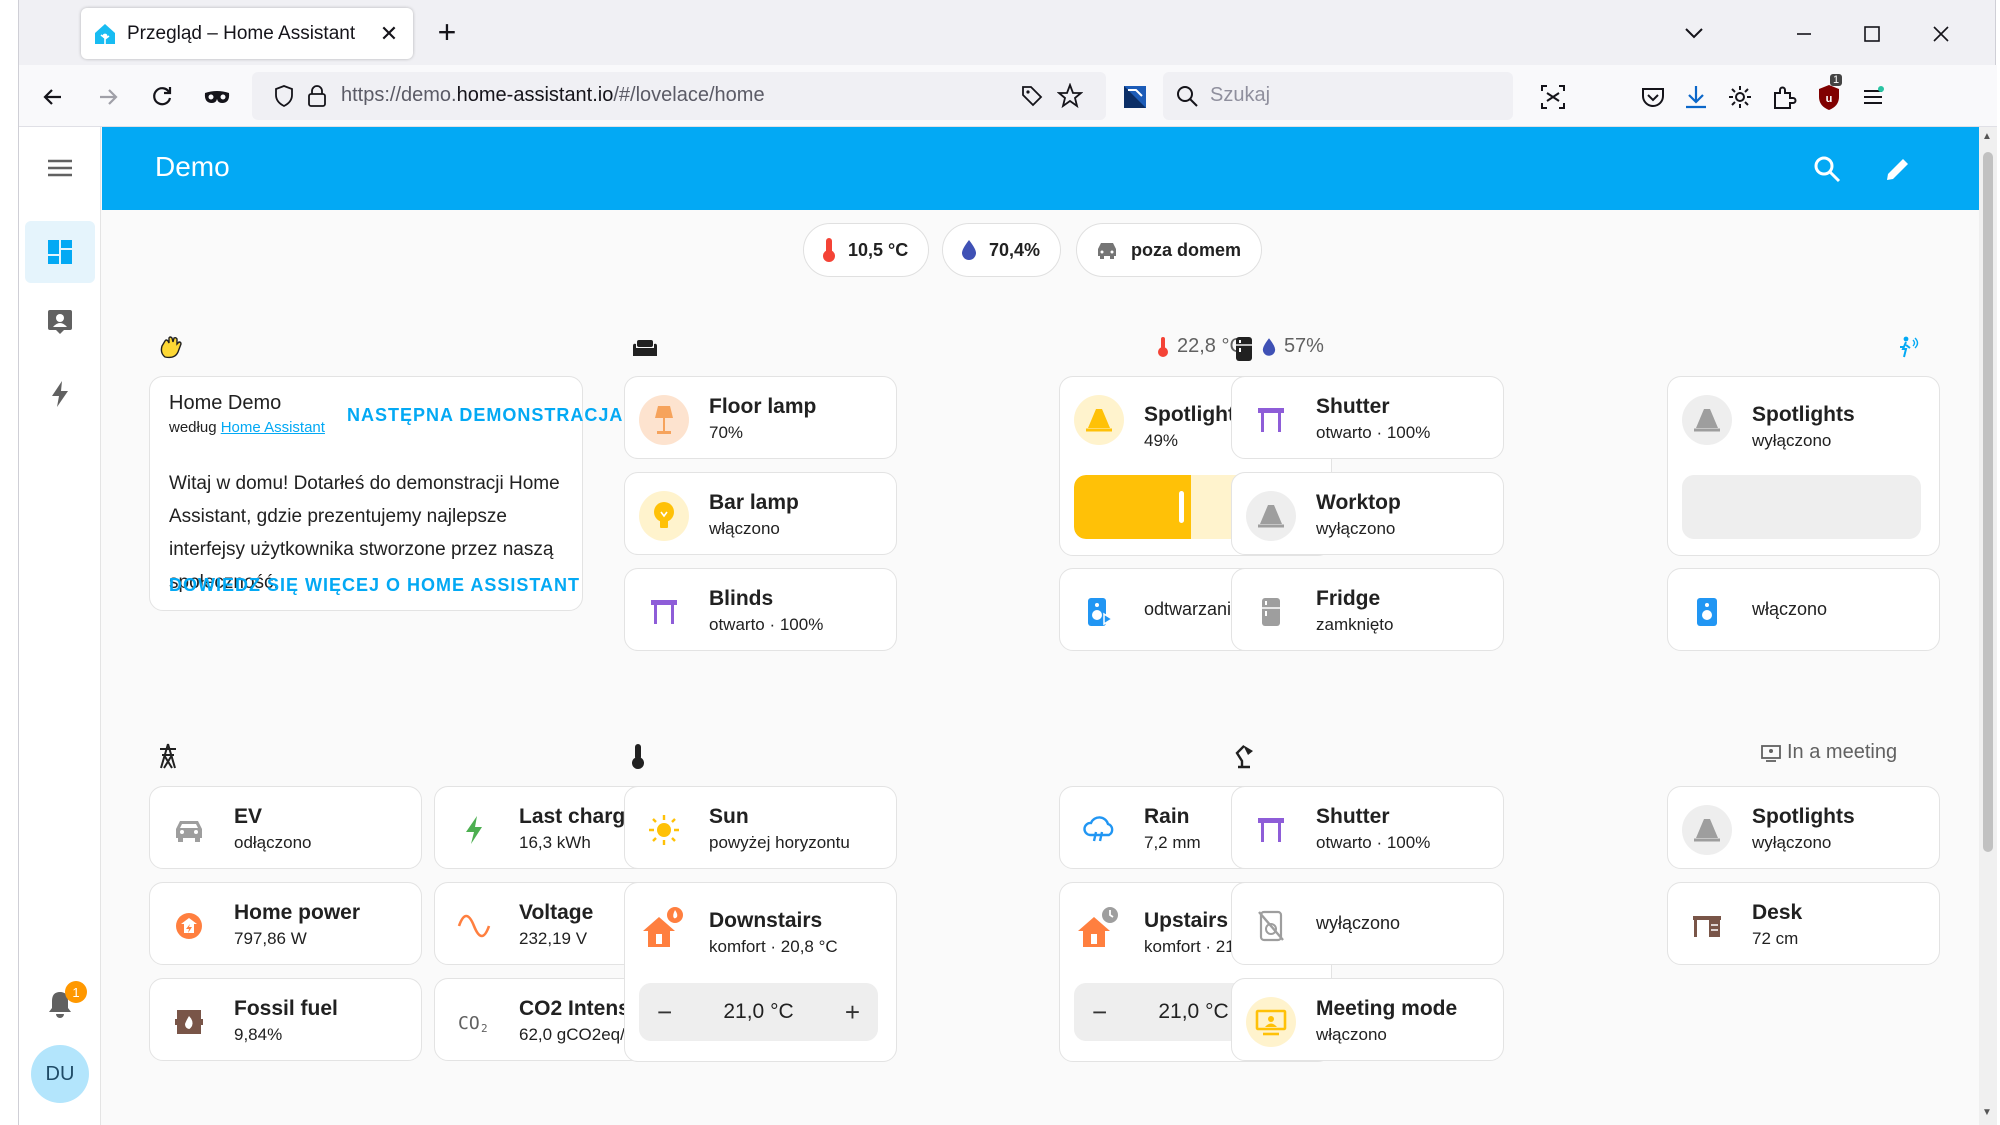  What do you see at coordinates (1801, 507) in the screenshot?
I see `brightness-slider` at bounding box center [1801, 507].